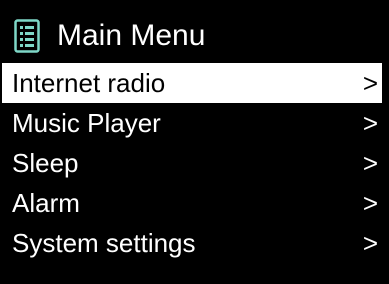 This screenshot has width=389, height=284. I want to click on page-title: Main Menu, so click(131, 35).